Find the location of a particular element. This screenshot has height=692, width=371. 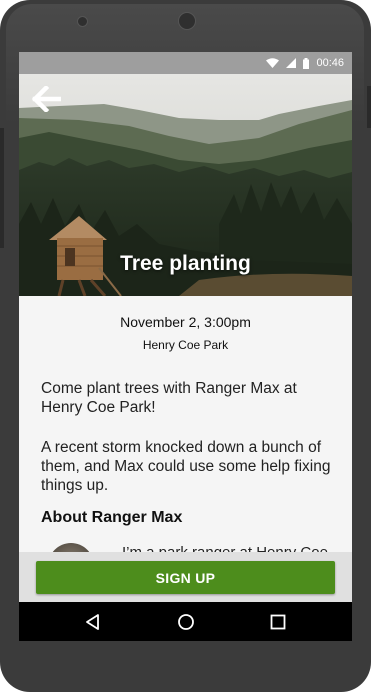

android-nav-bar is located at coordinates (185, 621).